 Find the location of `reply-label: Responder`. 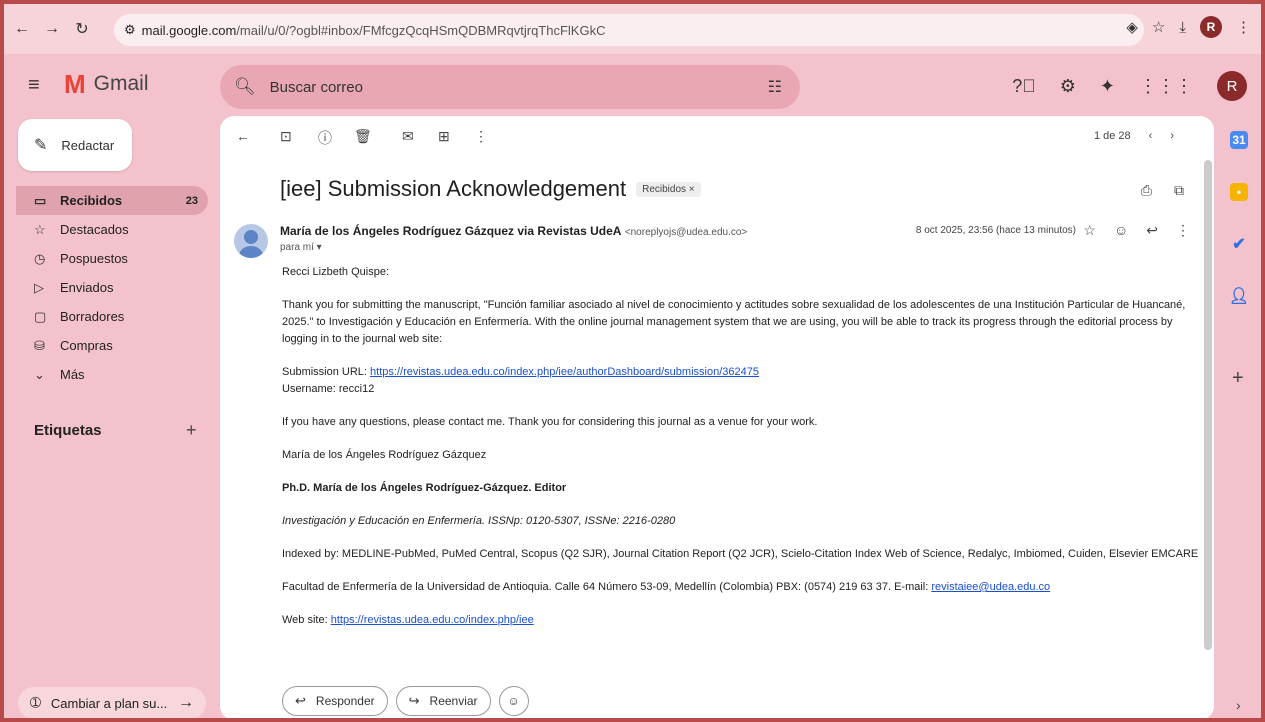

reply-label: Responder is located at coordinates (345, 701).